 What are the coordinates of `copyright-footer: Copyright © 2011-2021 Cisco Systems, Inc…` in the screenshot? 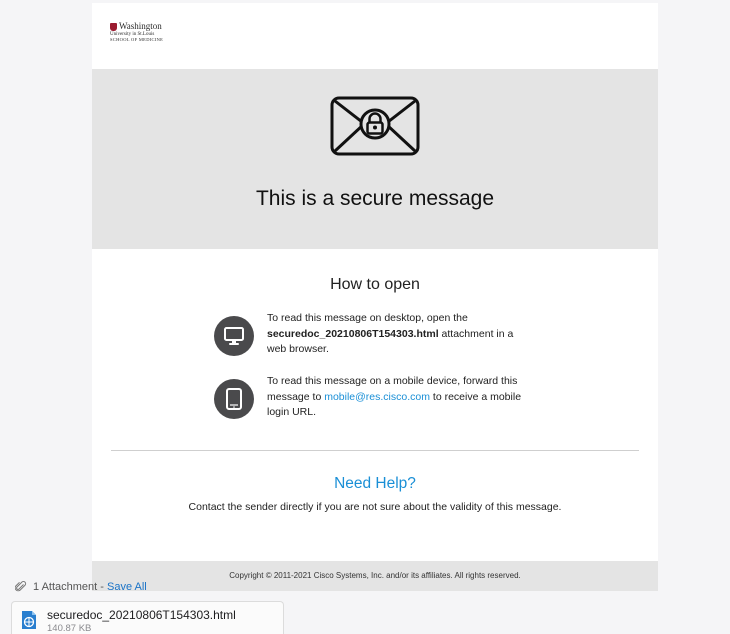 It's located at (375, 576).